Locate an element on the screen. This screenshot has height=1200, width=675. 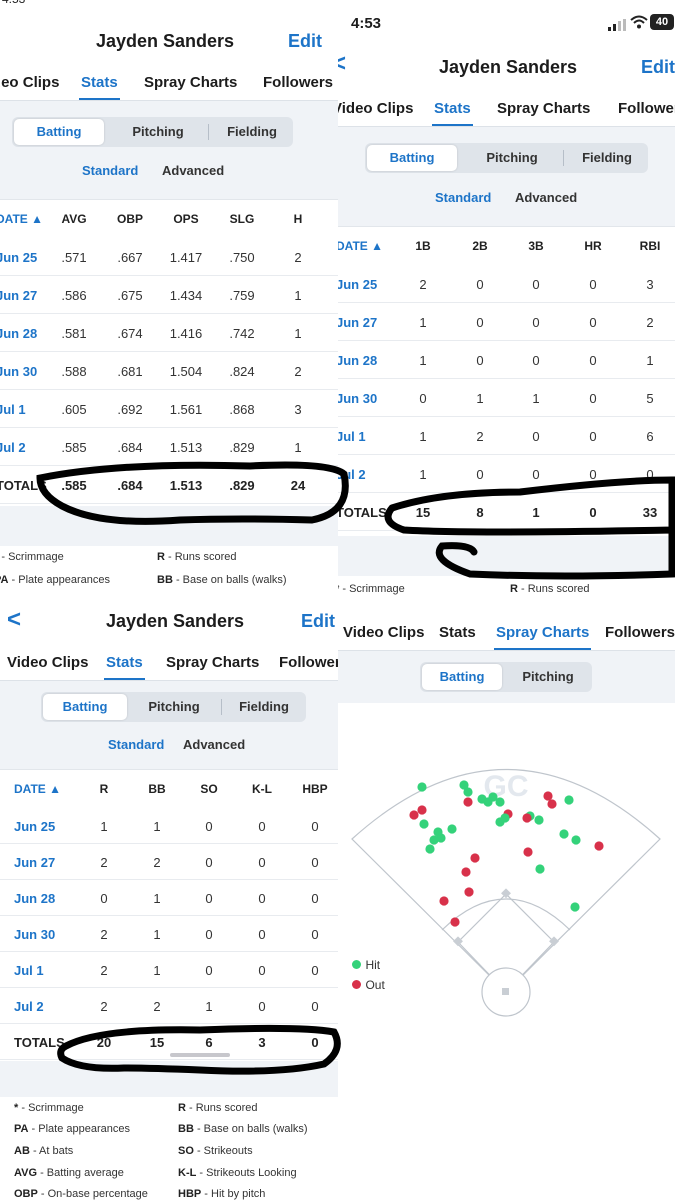
column-header: H is located at coordinates (298, 219).